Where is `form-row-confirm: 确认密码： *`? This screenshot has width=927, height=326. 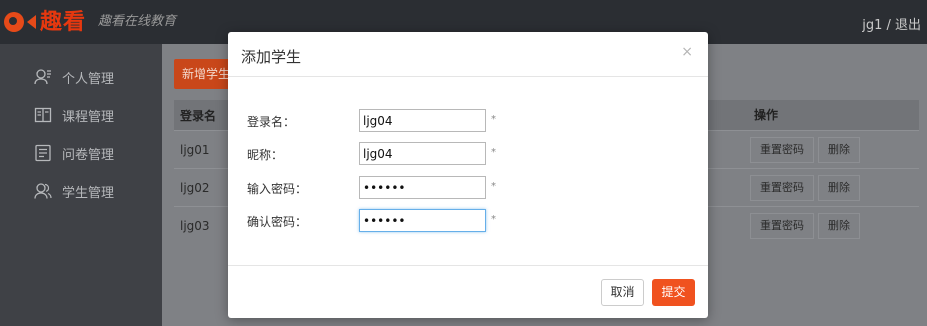 form-row-confirm: 确认密码： * is located at coordinates (468, 221).